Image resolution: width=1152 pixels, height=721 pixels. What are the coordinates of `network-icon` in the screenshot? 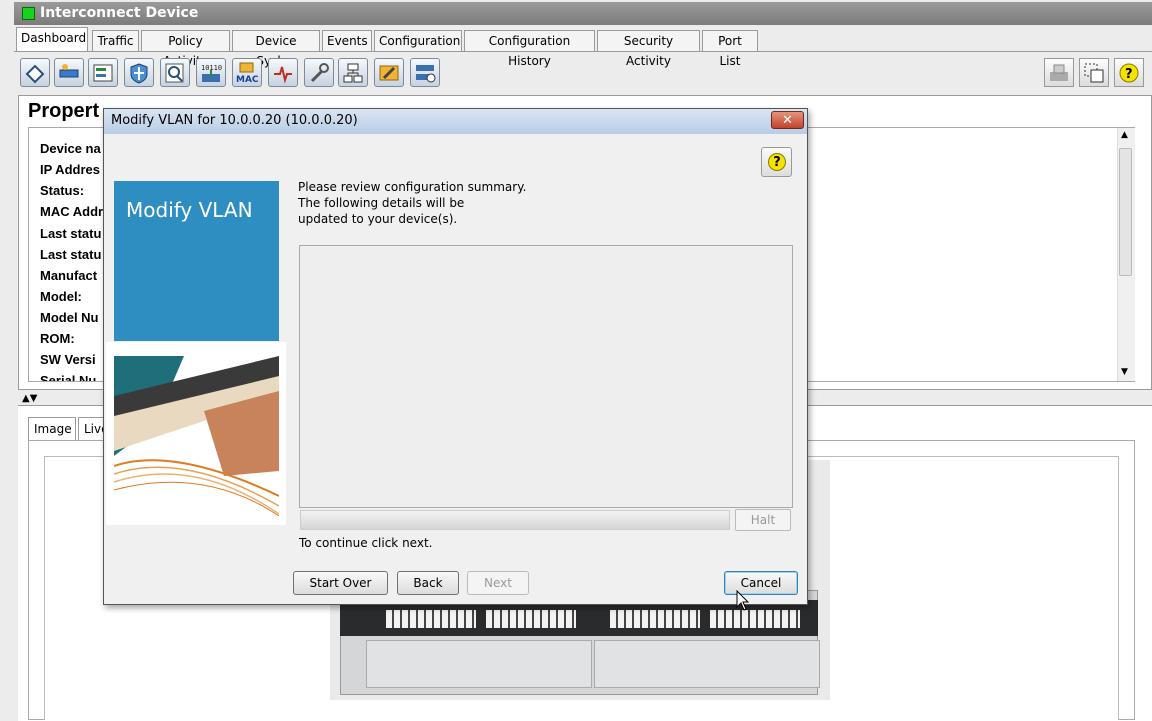 It's located at (69, 71).